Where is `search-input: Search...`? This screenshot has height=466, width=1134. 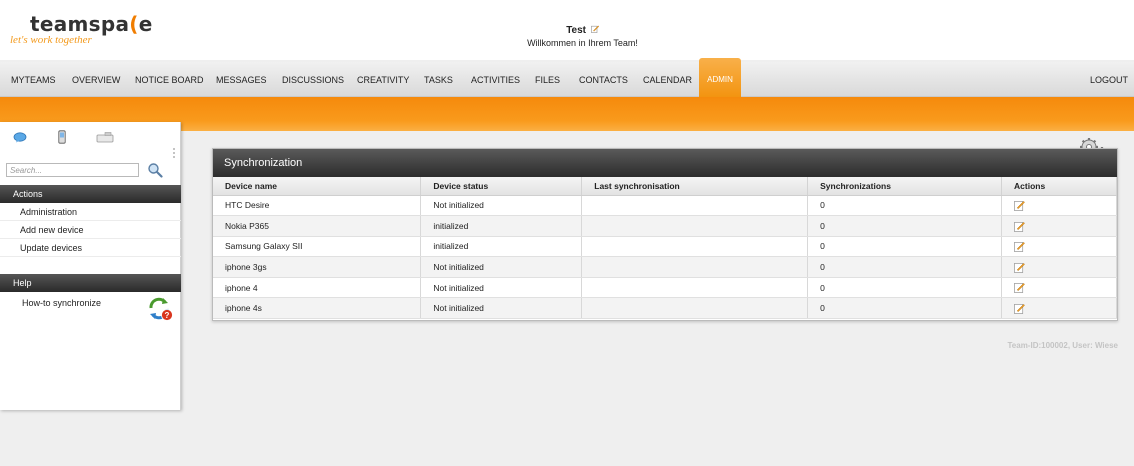
search-input: Search... is located at coordinates (72, 170).